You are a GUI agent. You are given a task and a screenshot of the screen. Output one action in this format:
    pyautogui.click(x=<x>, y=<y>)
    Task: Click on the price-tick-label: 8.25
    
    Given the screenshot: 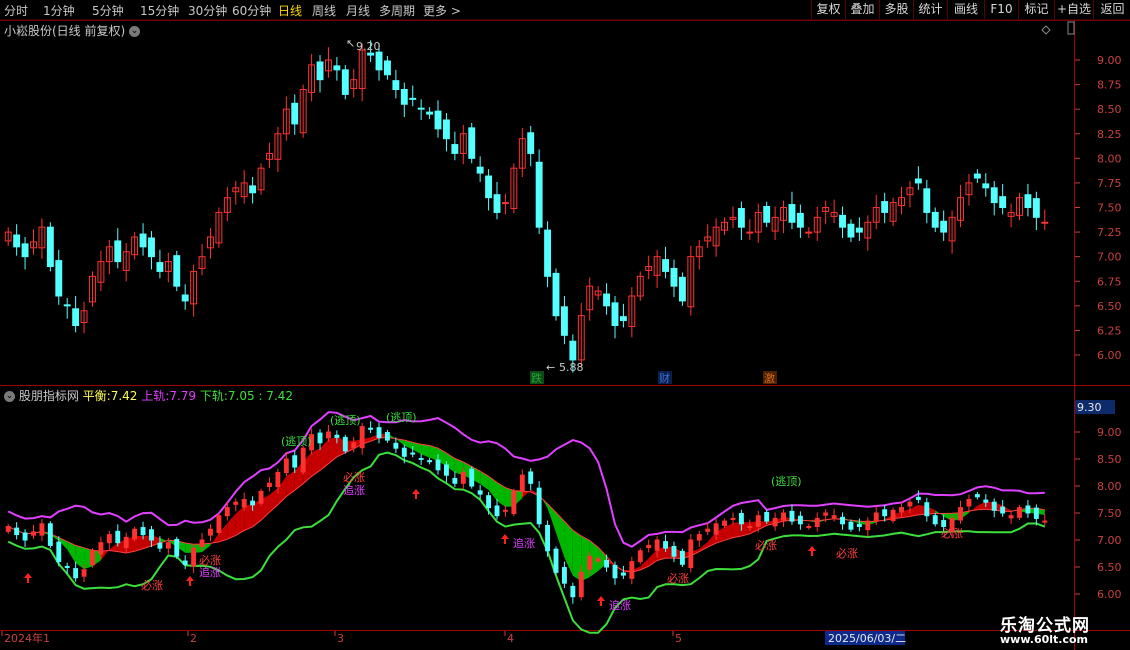 What is the action you would take?
    pyautogui.click(x=1109, y=134)
    